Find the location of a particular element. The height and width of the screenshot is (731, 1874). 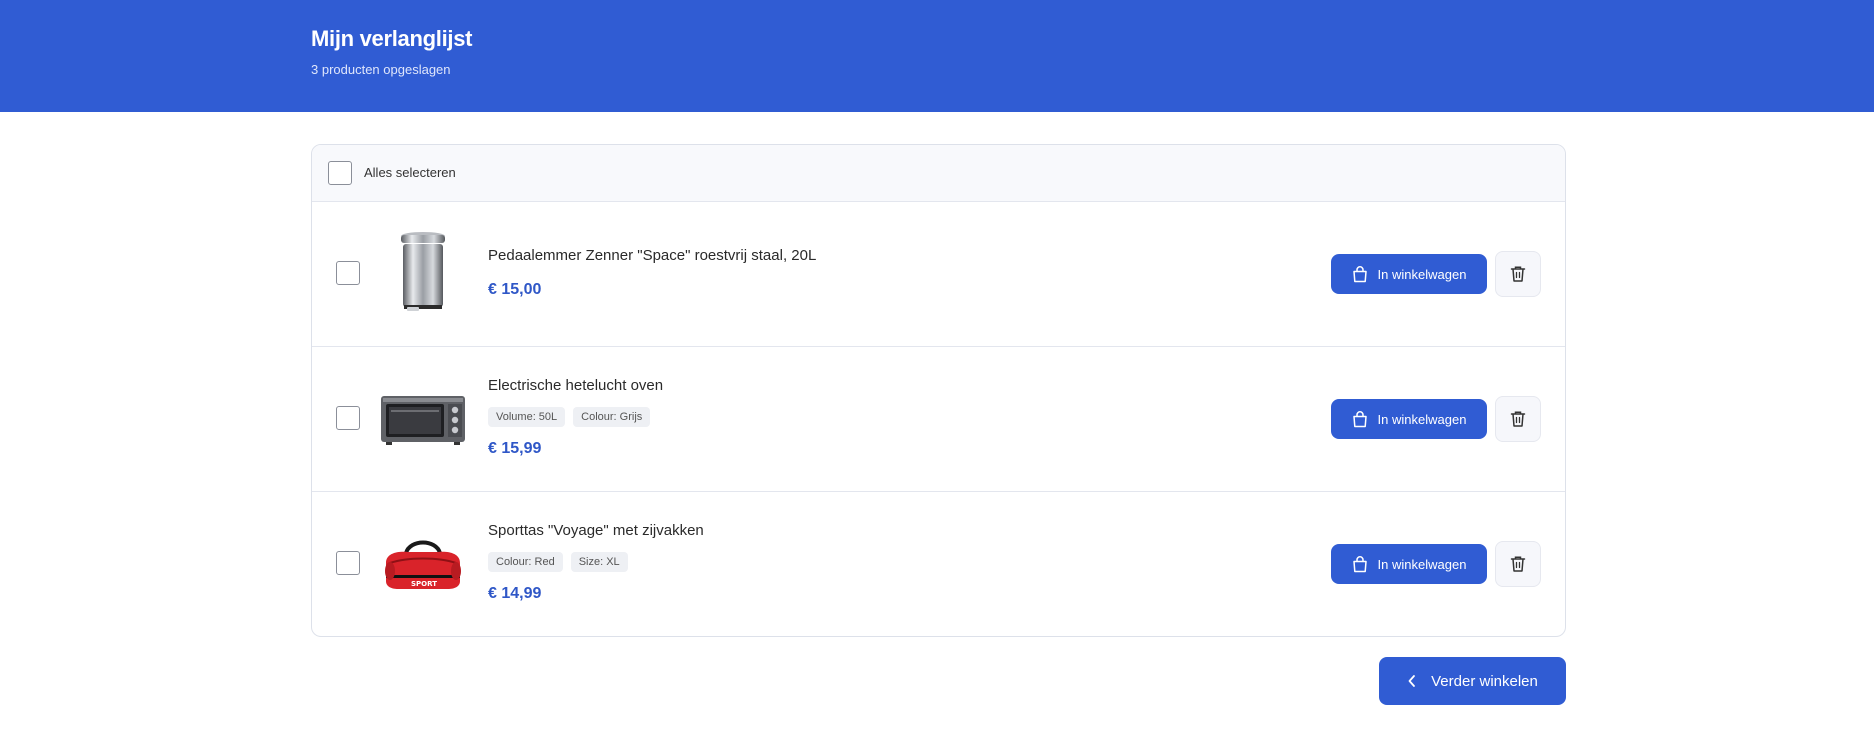

item-price: € 15,00 is located at coordinates (515, 289).